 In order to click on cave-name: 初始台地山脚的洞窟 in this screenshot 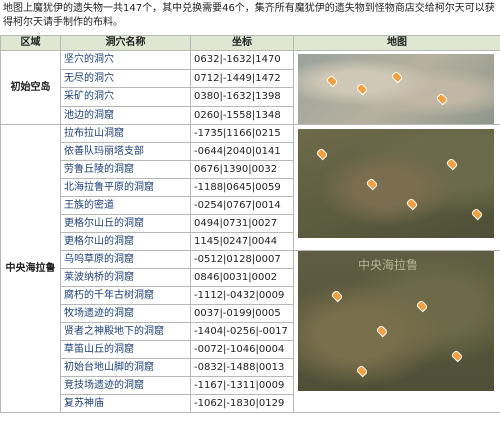, I will do `click(125, 367)`.